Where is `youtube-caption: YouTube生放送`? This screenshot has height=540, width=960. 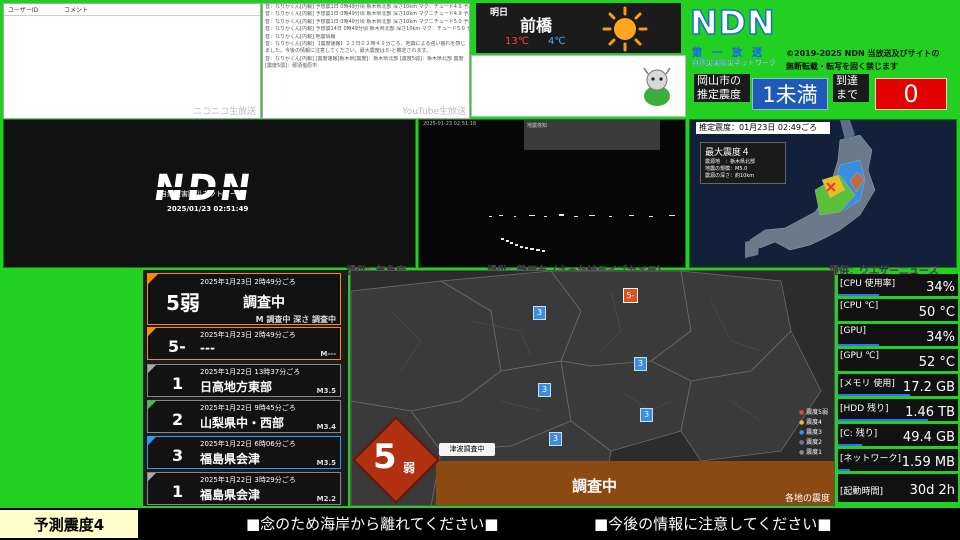
youtube-caption: YouTube生放送 is located at coordinates (434, 112).